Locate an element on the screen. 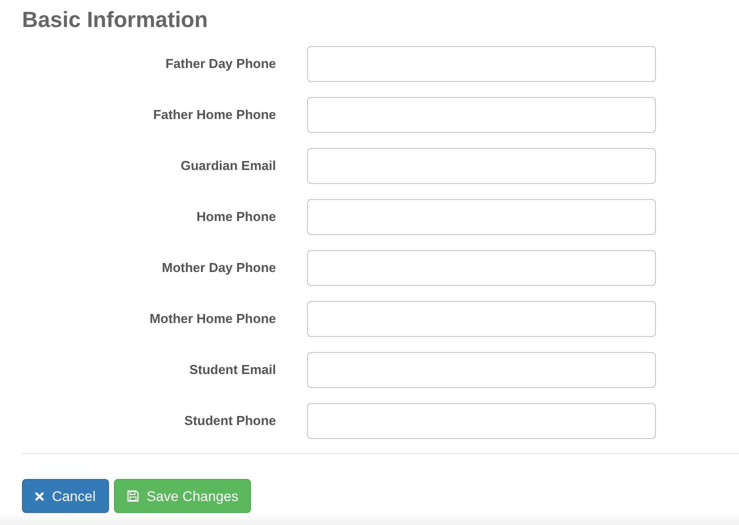  field-label: Mother Day Phone is located at coordinates (218, 268).